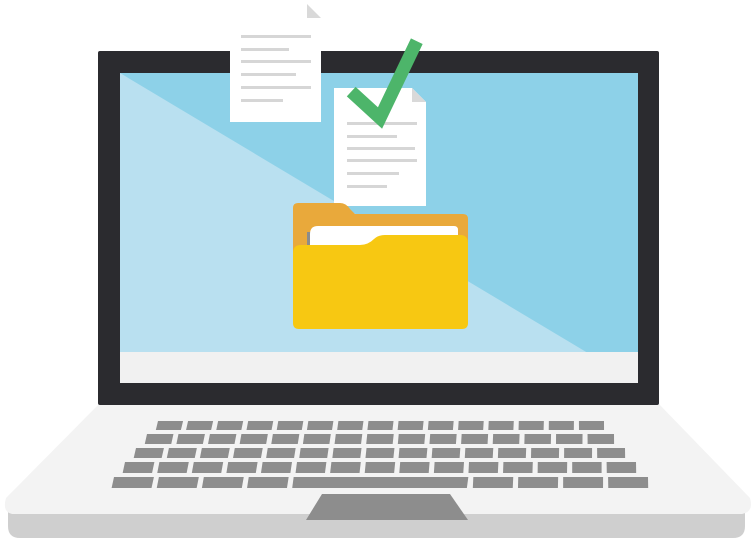 This screenshot has width=755, height=546. Describe the element at coordinates (379, 367) in the screenshot. I see `screen-bottom-bar` at that location.